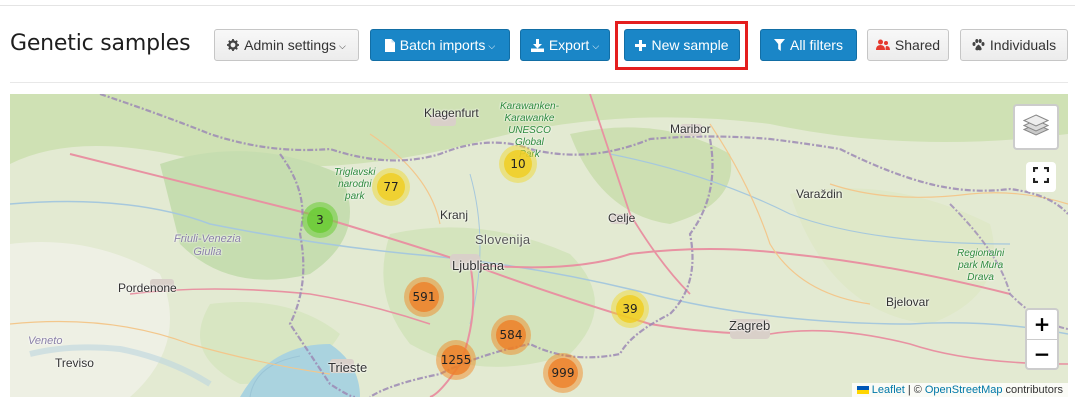 This screenshot has width=1075, height=411. I want to click on cluster-count: 1255, so click(456, 360).